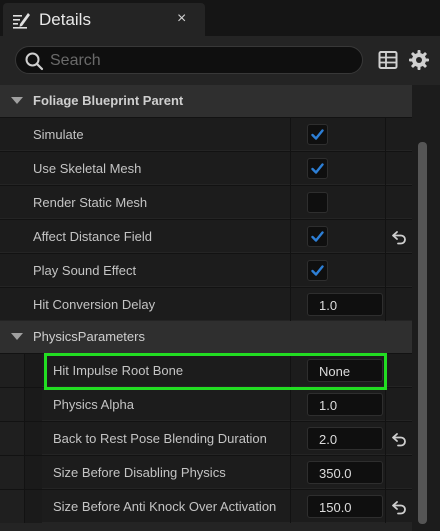 The image size is (440, 531). What do you see at coordinates (65, 19) in the screenshot?
I see `tab-title: Details` at bounding box center [65, 19].